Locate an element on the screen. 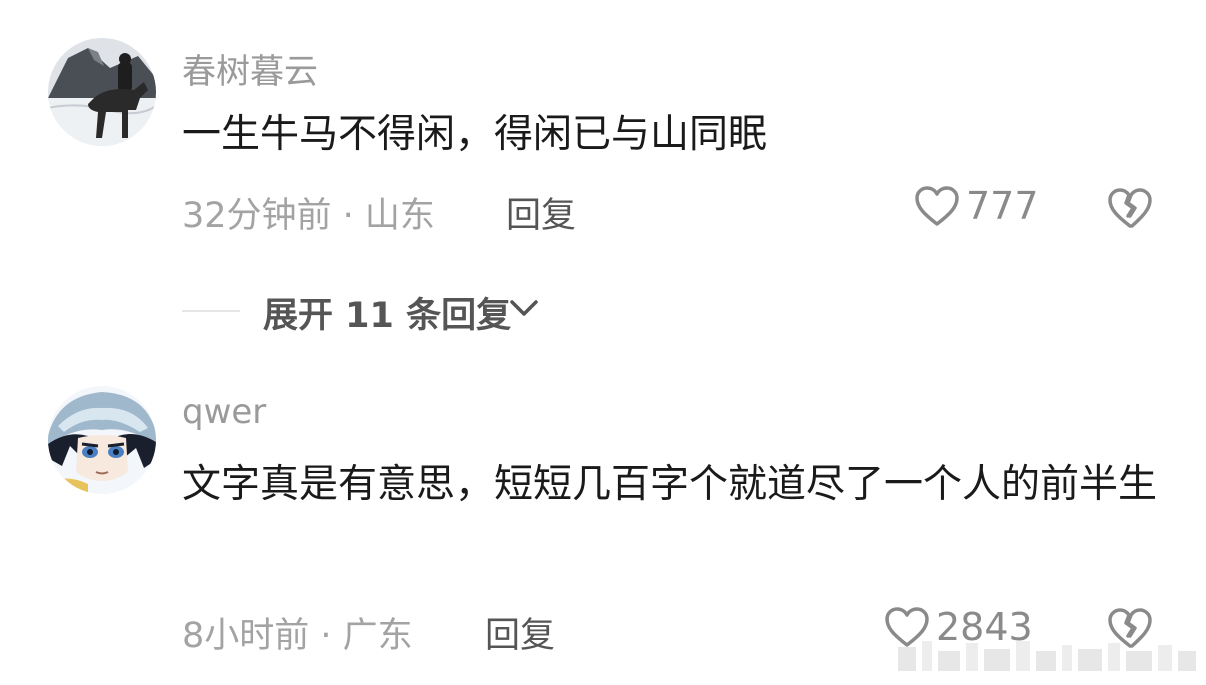  divider is located at coordinates (211, 311).